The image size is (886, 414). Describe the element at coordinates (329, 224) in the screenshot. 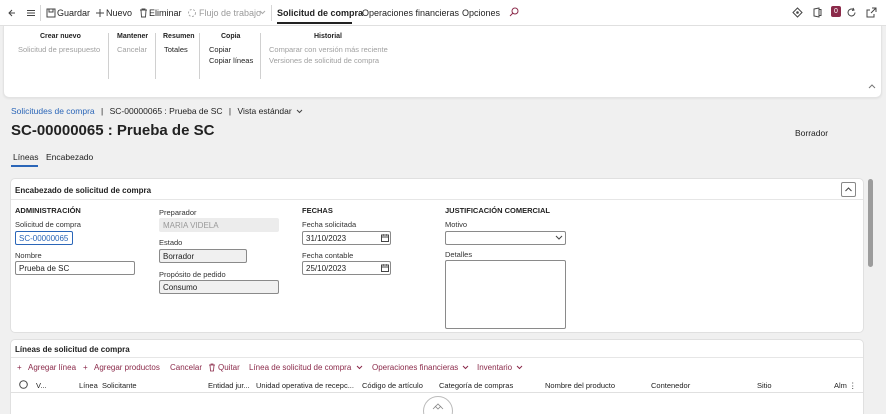

I see `requested-date-label: Fecha solicitada` at that location.